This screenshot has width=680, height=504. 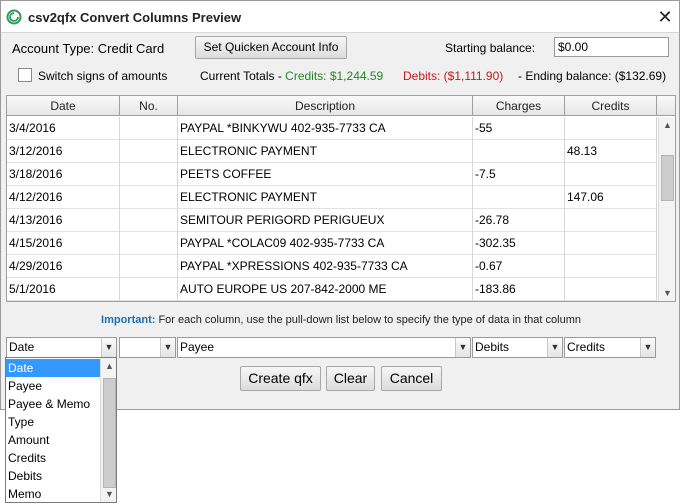 I want to click on column-type-date-select: Date ▼, so click(x=61, y=347).